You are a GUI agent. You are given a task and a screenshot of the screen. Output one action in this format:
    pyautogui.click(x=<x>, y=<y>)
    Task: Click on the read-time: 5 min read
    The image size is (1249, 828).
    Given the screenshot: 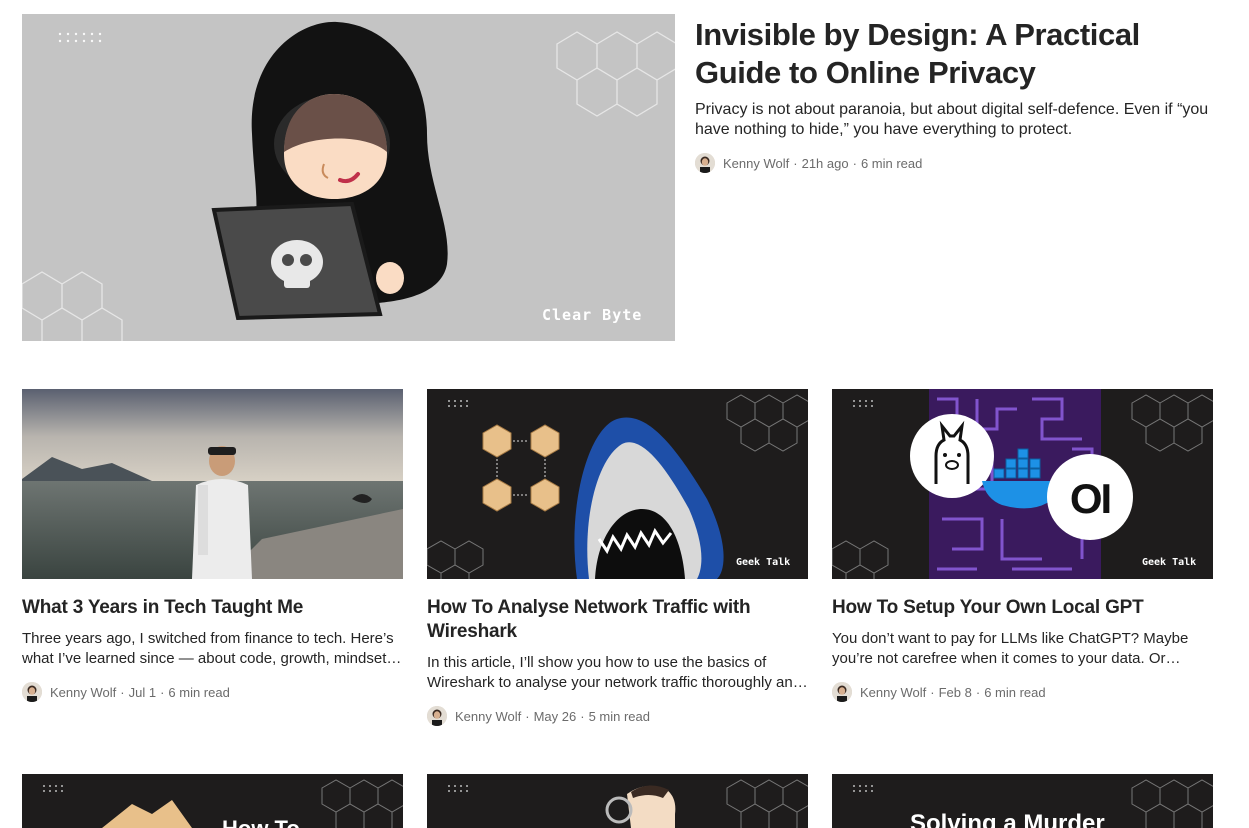 What is the action you would take?
    pyautogui.click(x=619, y=716)
    